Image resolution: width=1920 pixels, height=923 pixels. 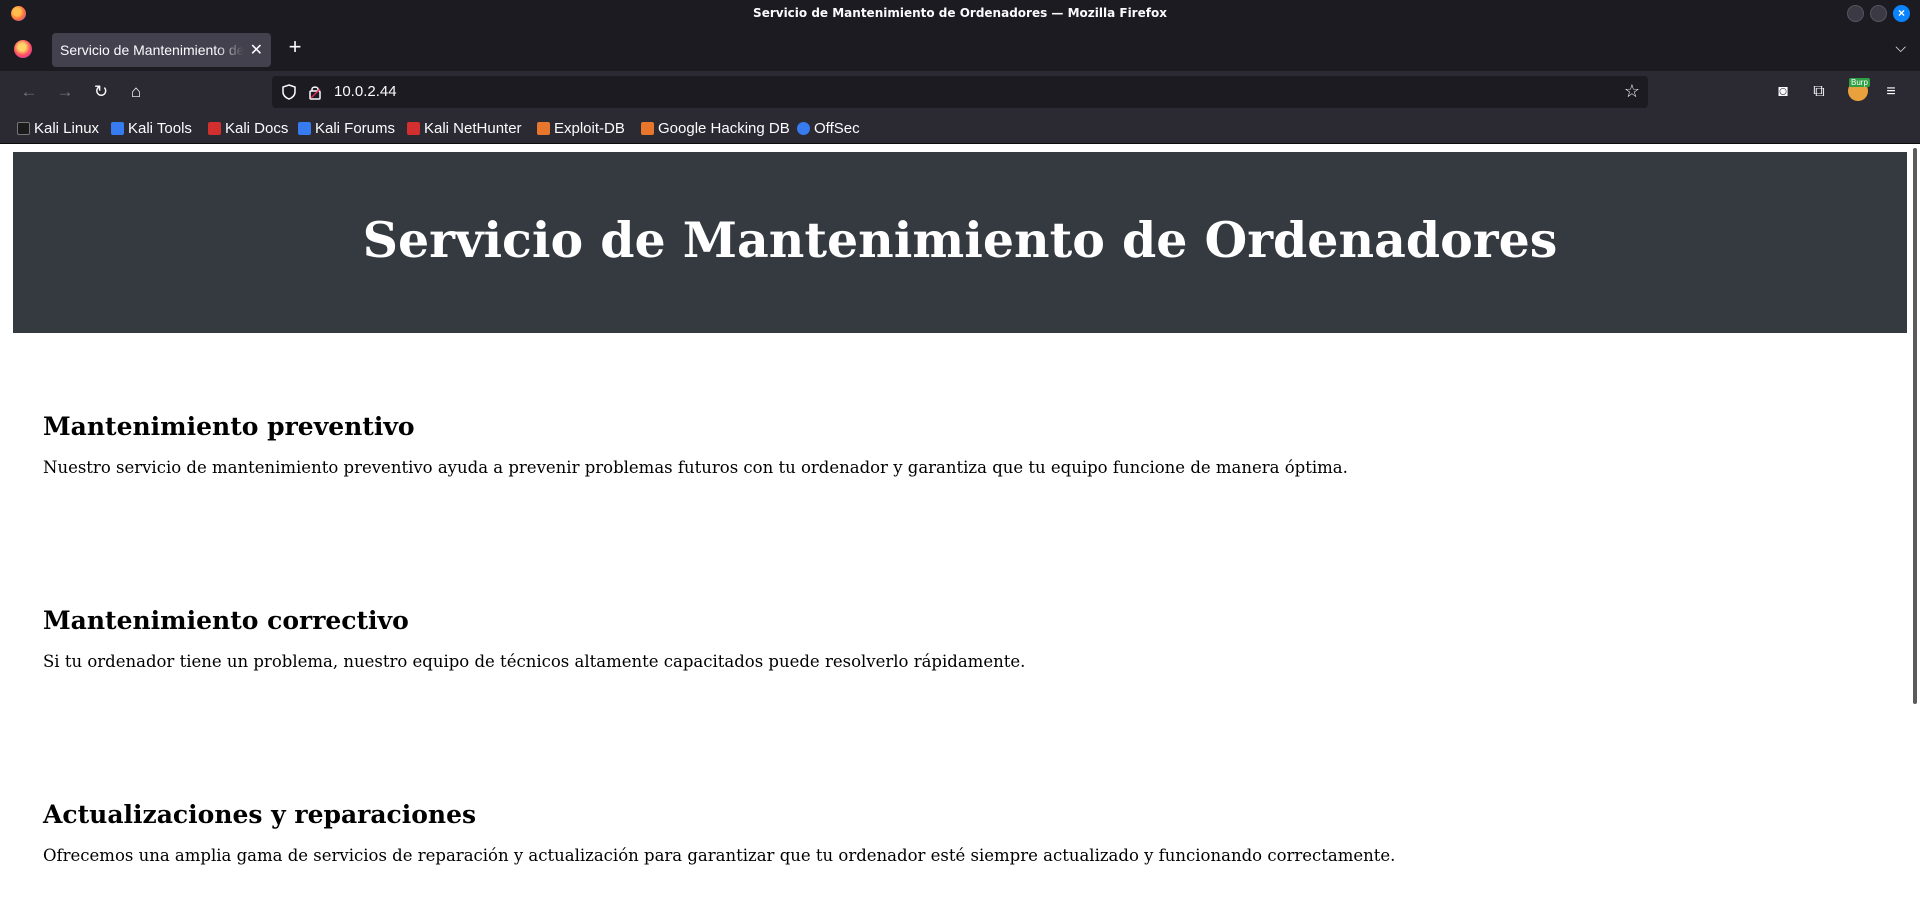 I want to click on page-scrollbar, so click(x=1915, y=533).